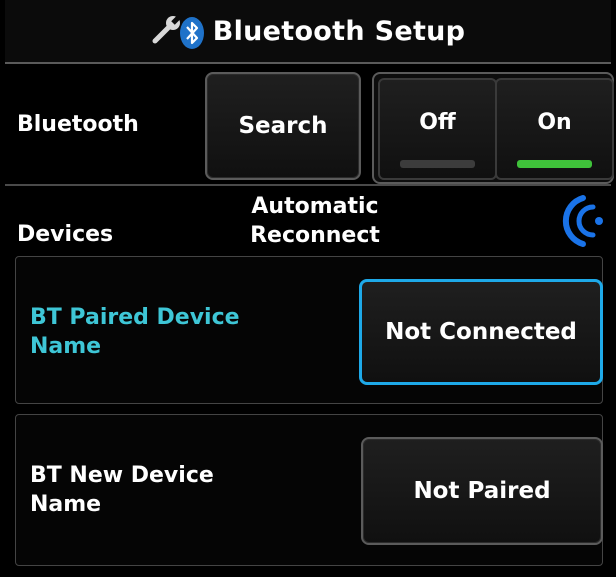 Image resolution: width=616 pixels, height=577 pixels. What do you see at coordinates (78, 124) in the screenshot?
I see `bluetooth-label: Bluetooth` at bounding box center [78, 124].